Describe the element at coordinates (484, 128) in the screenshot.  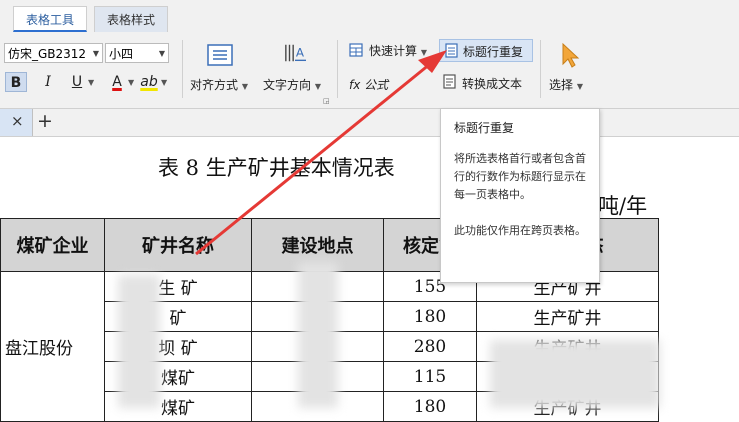
I see `tooltip-title: 标题行重复` at that location.